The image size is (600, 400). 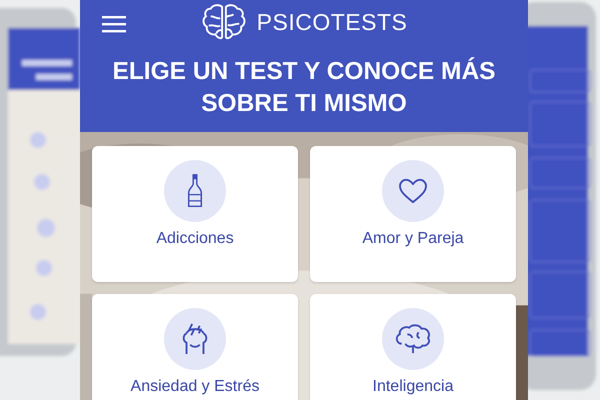 I want to click on test-card: Inteligencia, so click(x=413, y=347).